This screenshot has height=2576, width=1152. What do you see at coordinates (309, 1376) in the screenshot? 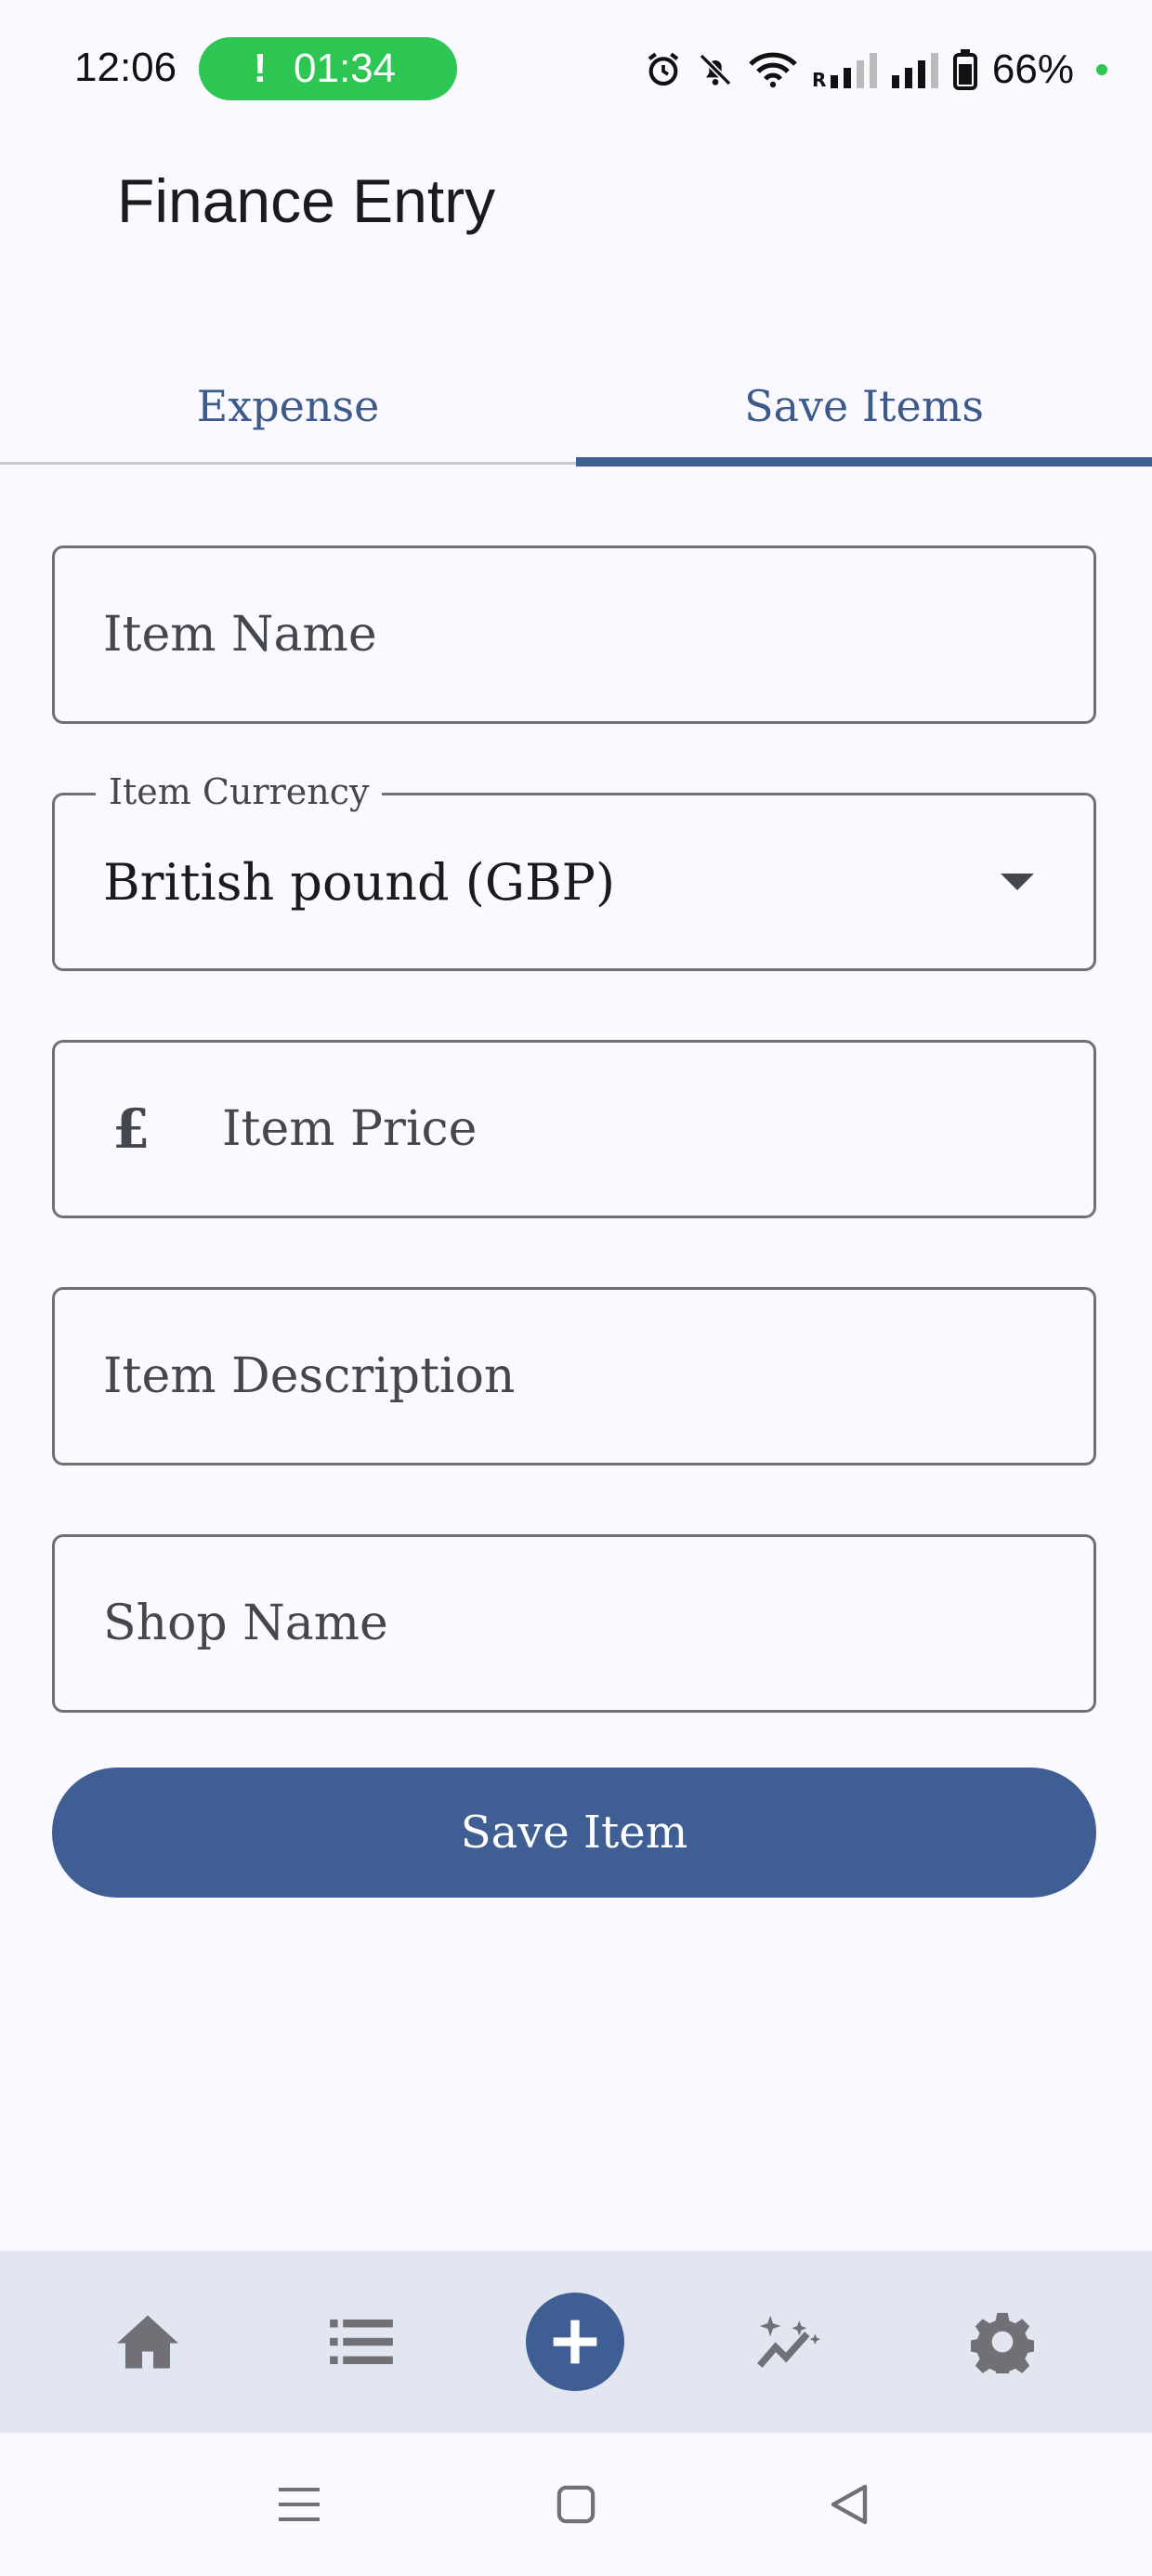
I see `item-description-placeholder: Item Description` at bounding box center [309, 1376].